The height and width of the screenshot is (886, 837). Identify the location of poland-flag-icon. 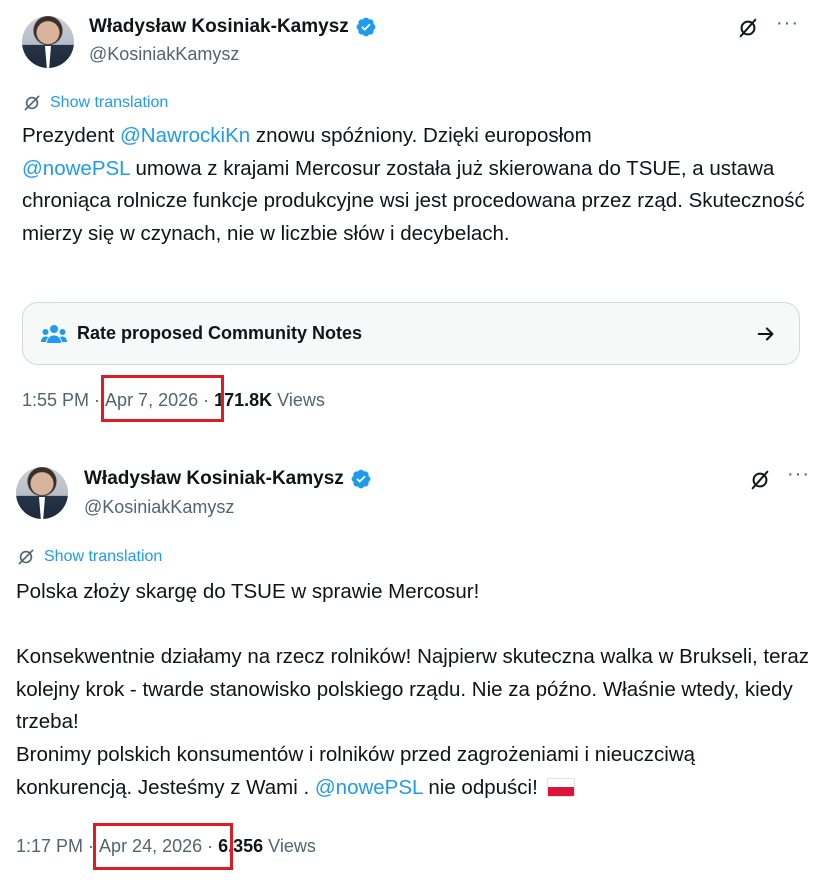
(561, 787).